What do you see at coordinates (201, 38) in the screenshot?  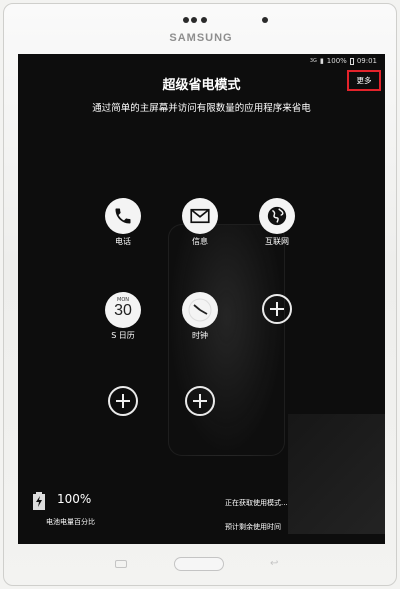 I see `brand-logo: SAMSUNG` at bounding box center [201, 38].